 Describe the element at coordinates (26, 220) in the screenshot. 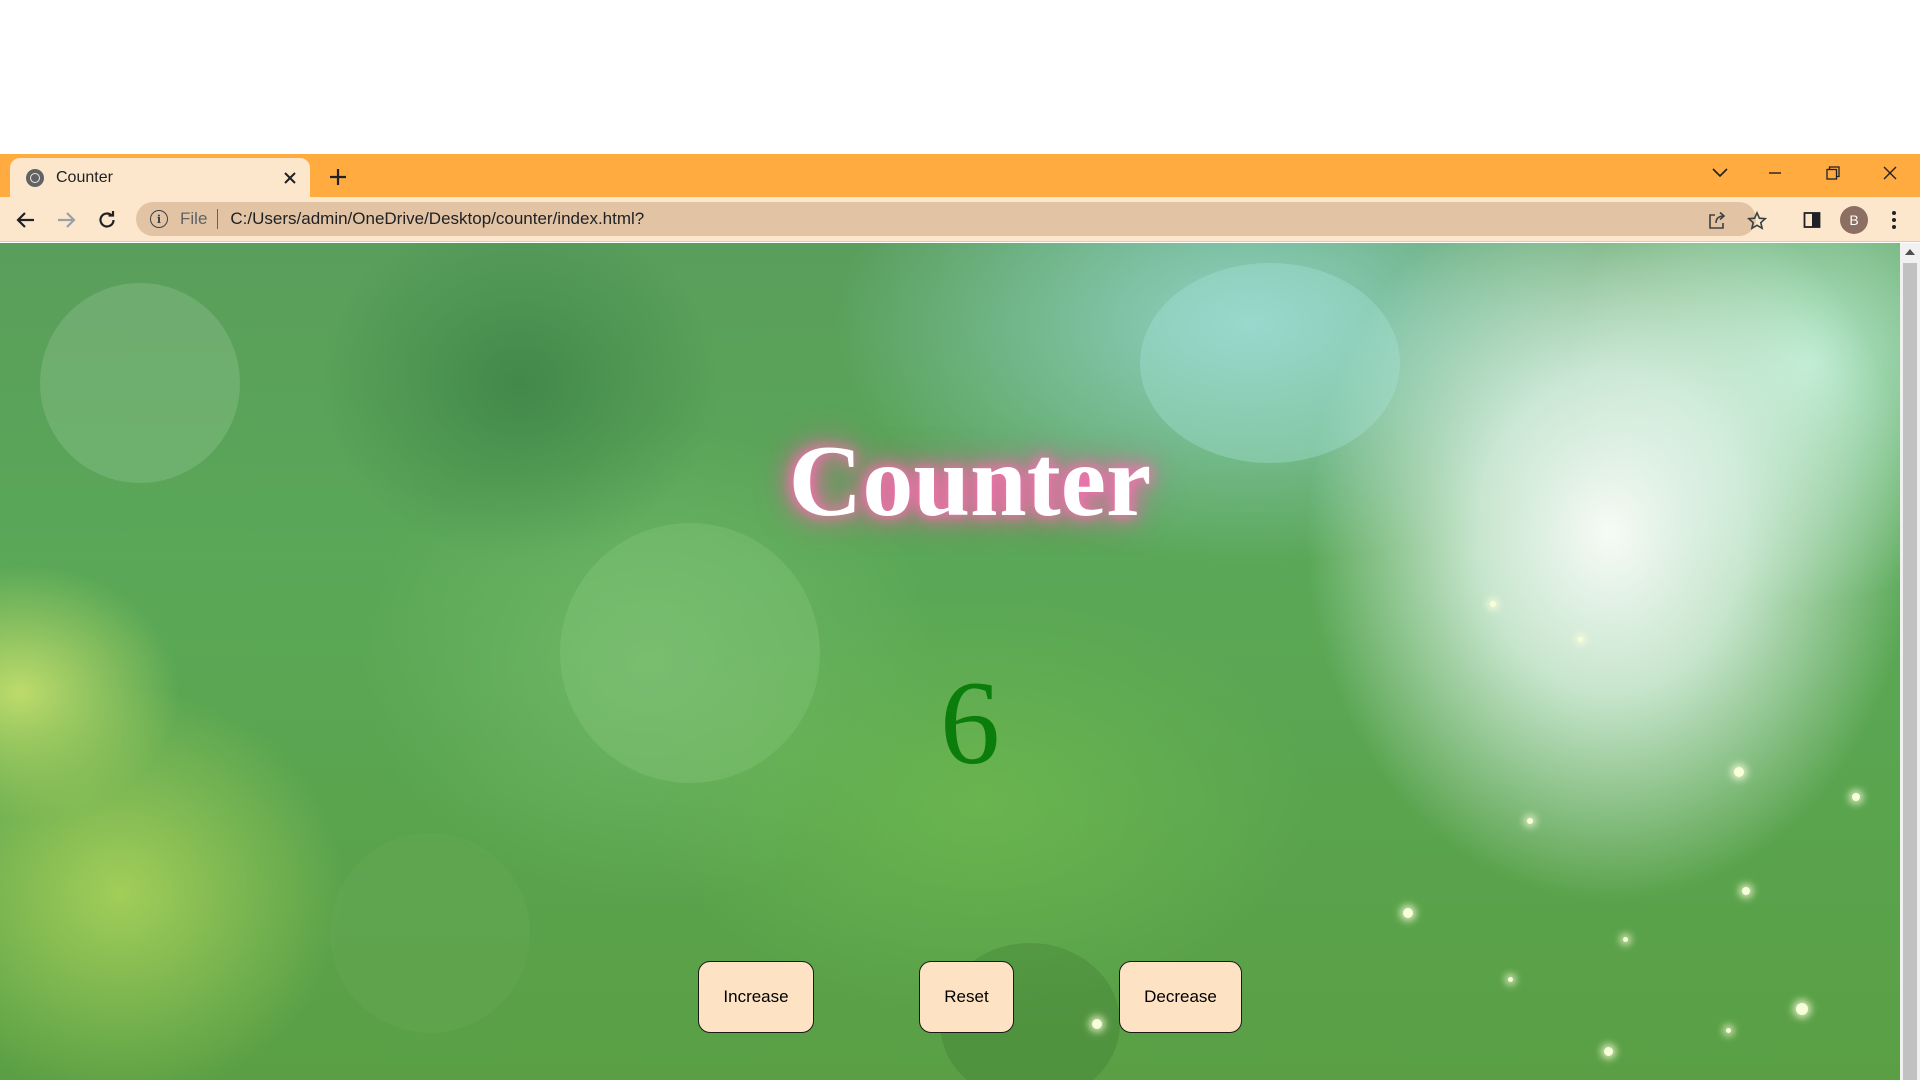

I see `back-arrow-icon` at that location.